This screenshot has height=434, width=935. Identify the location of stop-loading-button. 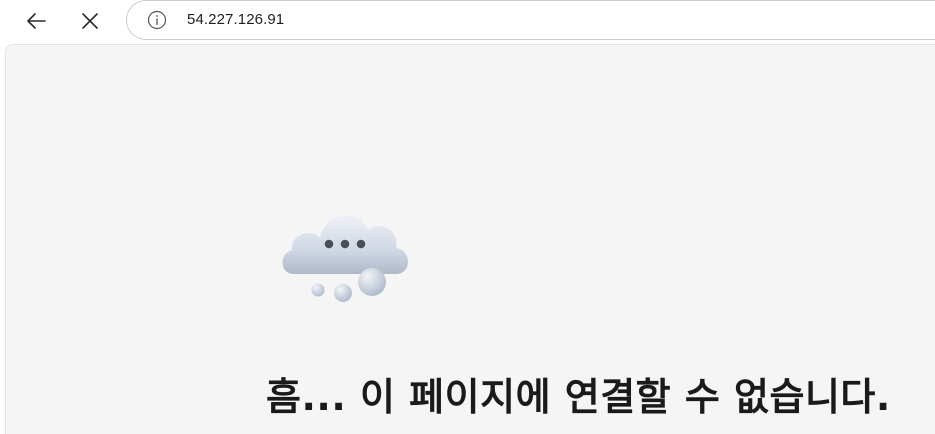
(90, 21).